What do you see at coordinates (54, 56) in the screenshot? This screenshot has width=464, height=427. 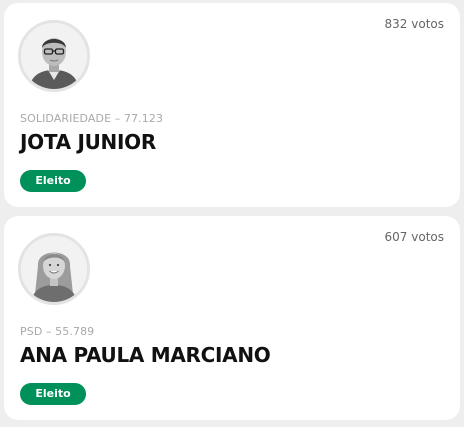 I see `candidate-photo-man-icon` at bounding box center [54, 56].